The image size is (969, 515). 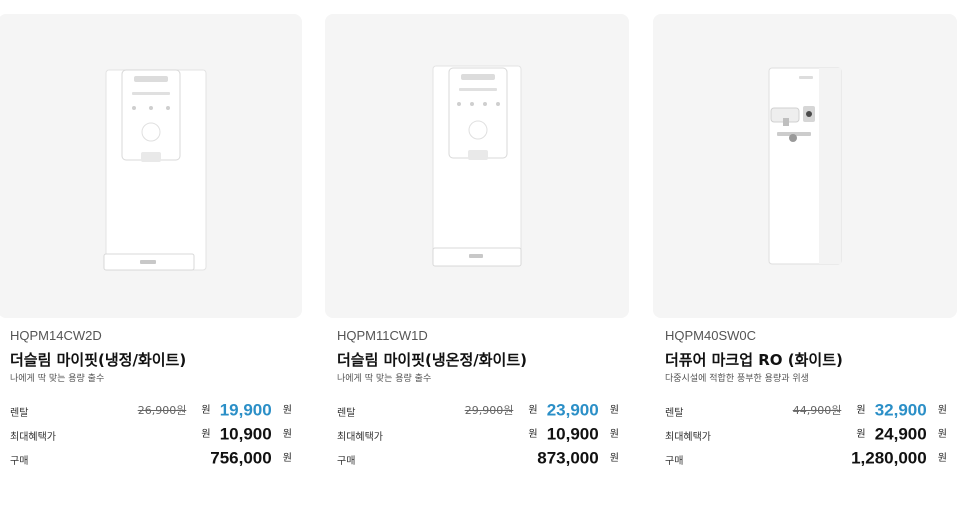 What do you see at coordinates (151, 360) in the screenshot?
I see `product-name: 더슬림 마이핏(냉정/화이트)` at bounding box center [151, 360].